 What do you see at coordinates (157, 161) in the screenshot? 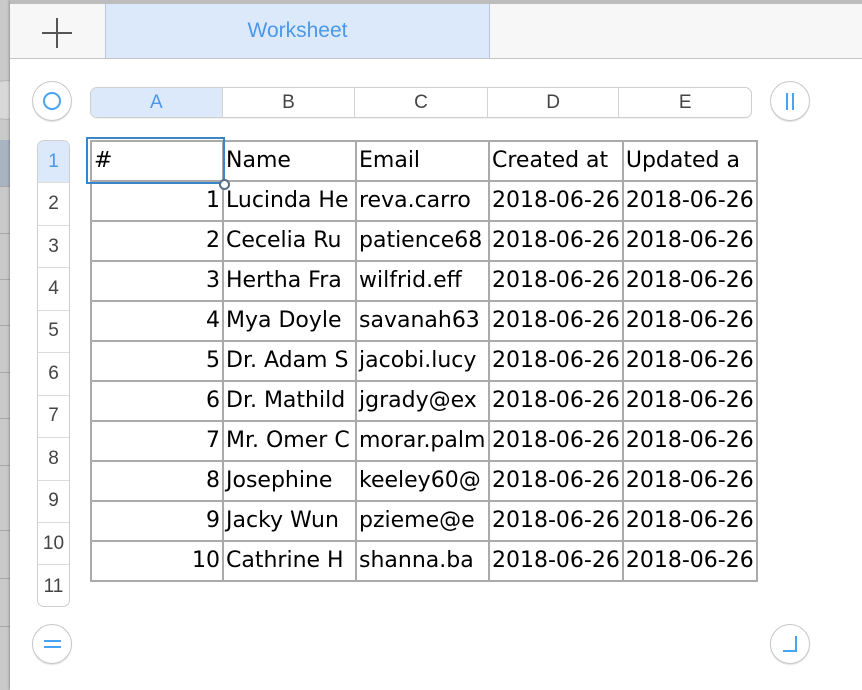
I see `header-cell: #` at bounding box center [157, 161].